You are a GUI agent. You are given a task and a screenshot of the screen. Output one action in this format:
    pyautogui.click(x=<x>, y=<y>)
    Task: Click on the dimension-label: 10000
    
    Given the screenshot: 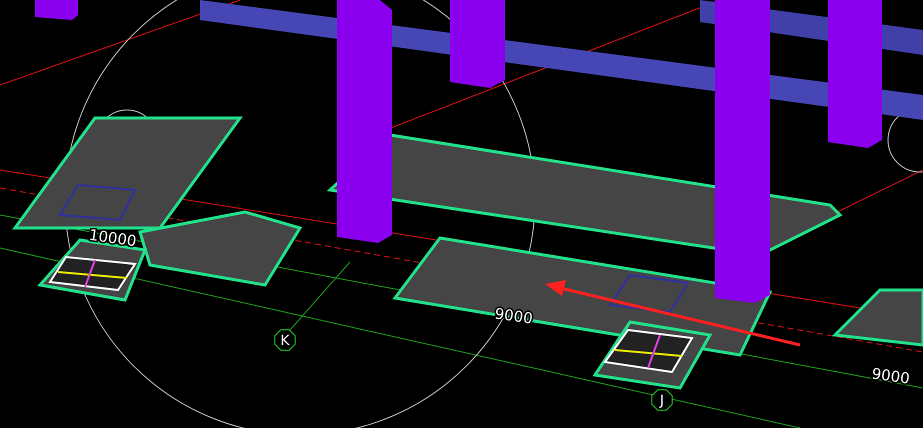 What is the action you would take?
    pyautogui.click(x=113, y=238)
    